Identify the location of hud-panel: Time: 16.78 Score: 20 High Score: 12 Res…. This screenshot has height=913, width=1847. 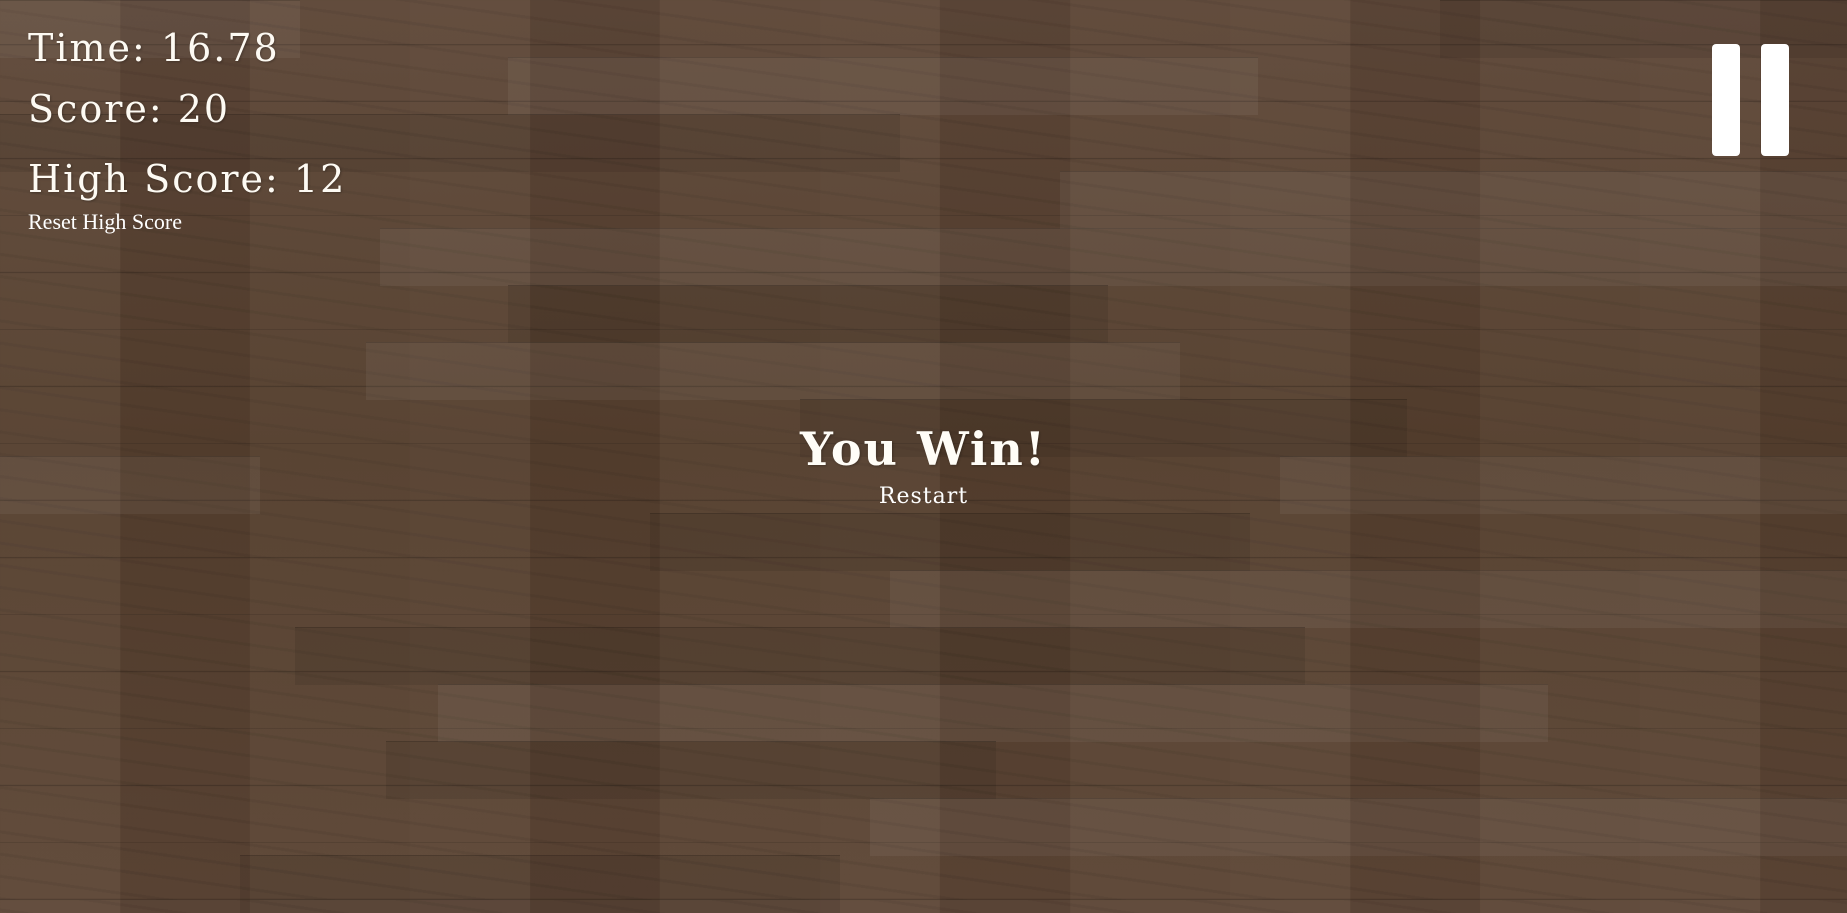
(187, 129).